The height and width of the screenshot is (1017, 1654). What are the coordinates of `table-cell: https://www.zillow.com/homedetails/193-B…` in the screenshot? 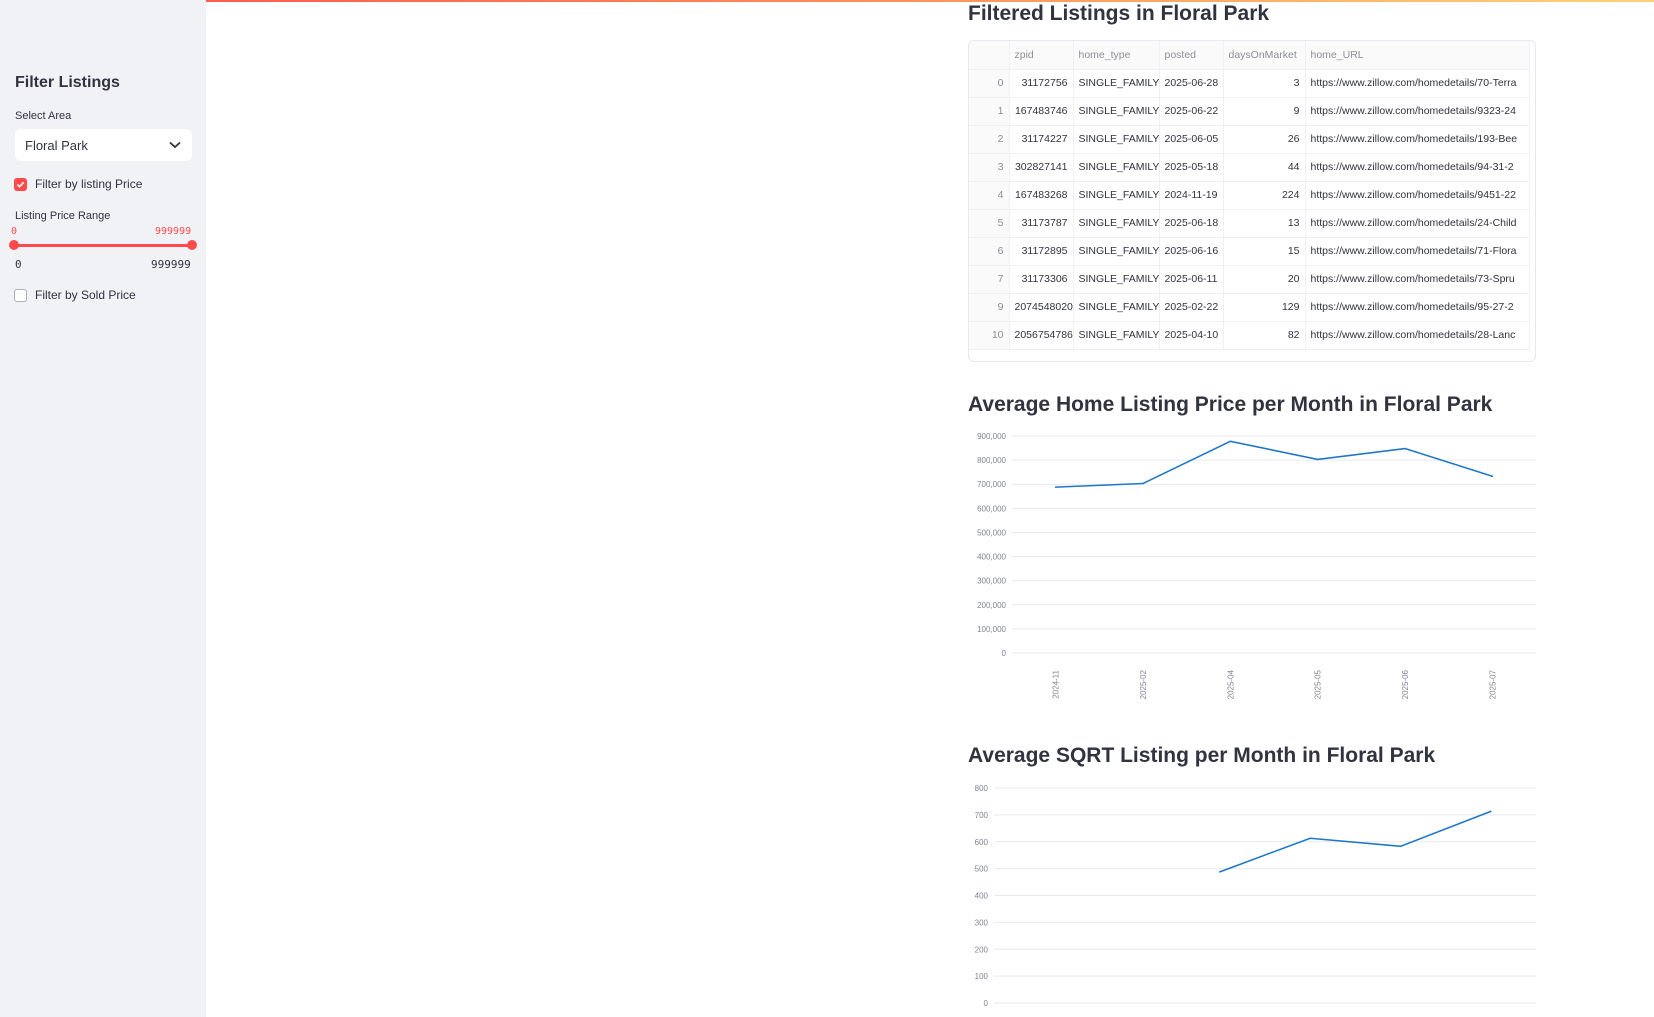 It's located at (1417, 139).